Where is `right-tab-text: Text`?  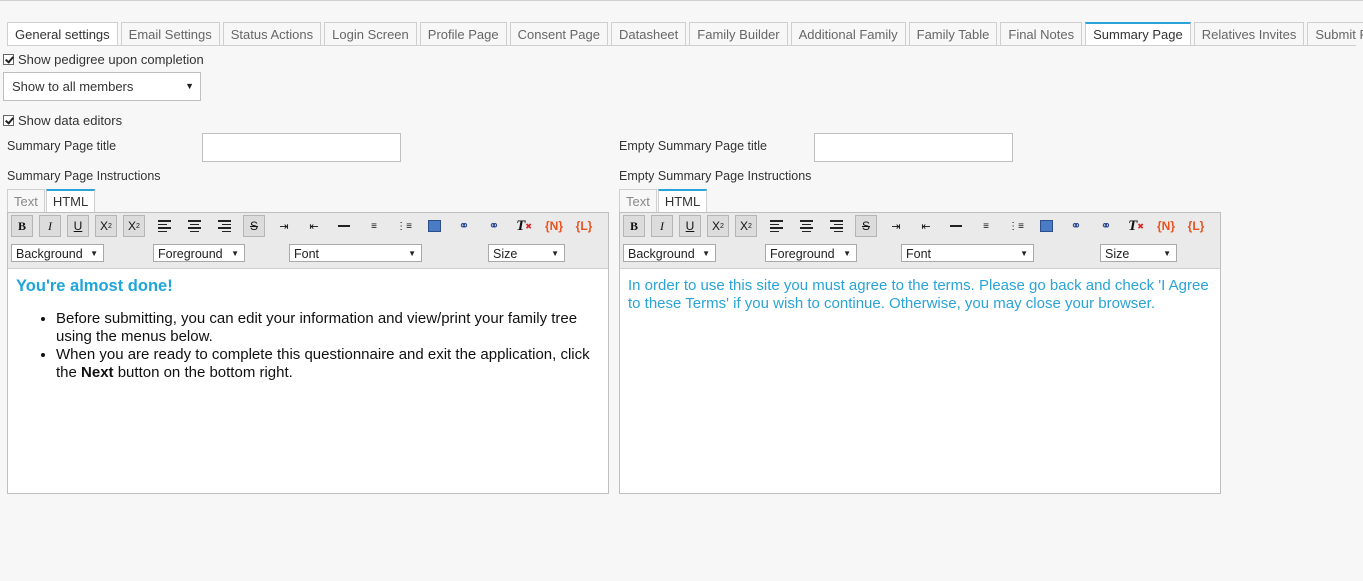
right-tab-text: Text is located at coordinates (638, 200).